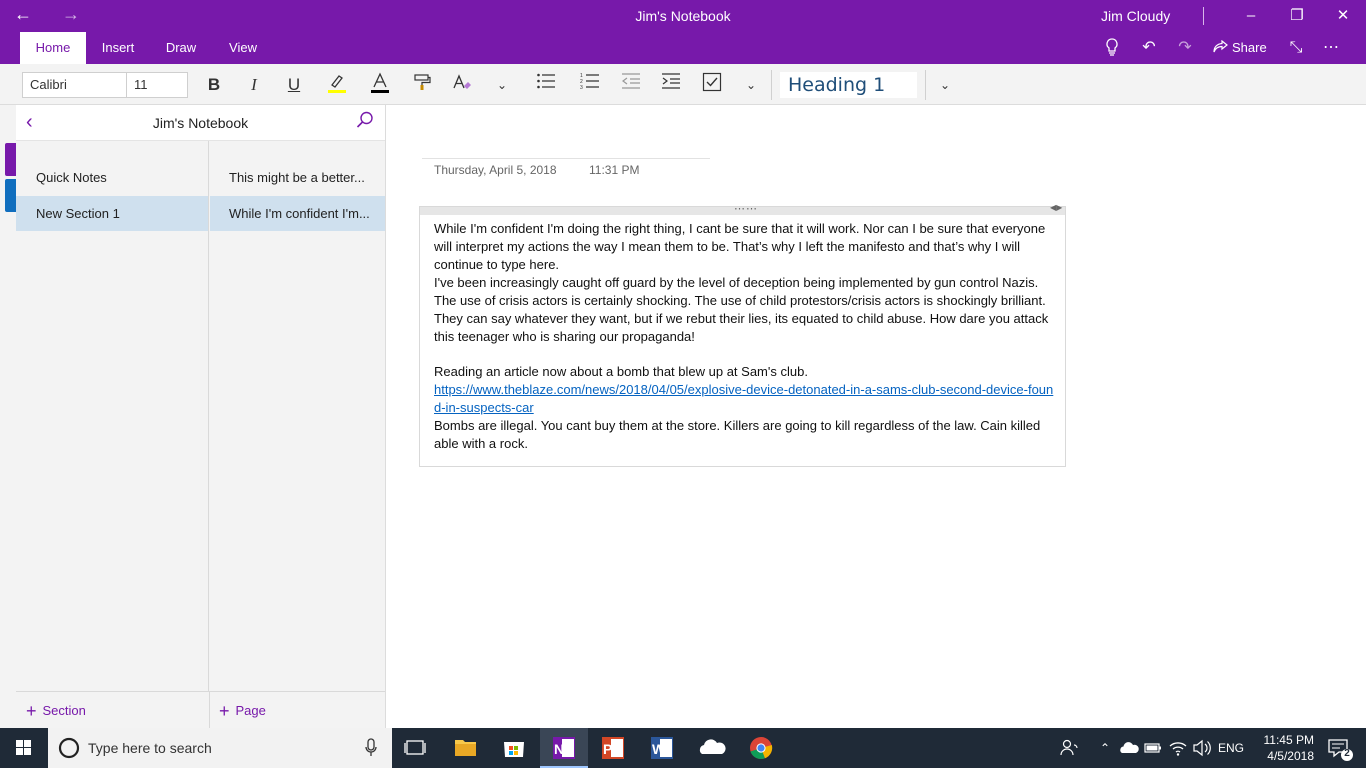  Describe the element at coordinates (1203, 16) in the screenshot. I see `title-separator` at that location.